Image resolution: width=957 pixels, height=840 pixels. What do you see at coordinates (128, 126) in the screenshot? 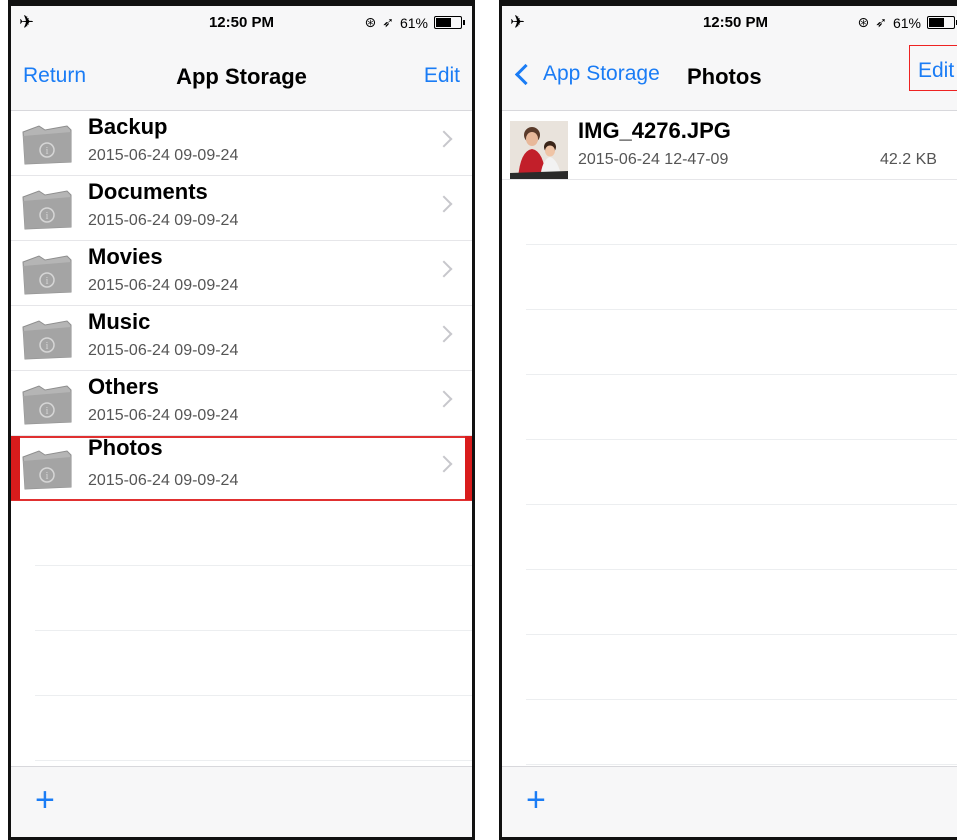
I see `folder-name: Backup` at bounding box center [128, 126].